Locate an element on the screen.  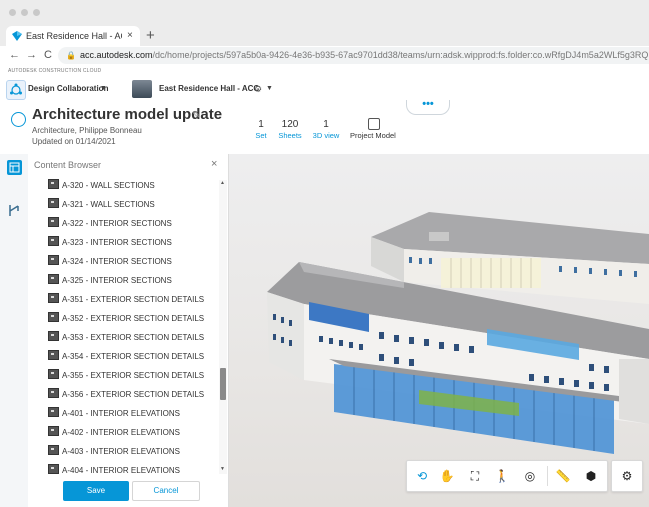
stat-sets-count: 1 is located at coordinates (261, 124).